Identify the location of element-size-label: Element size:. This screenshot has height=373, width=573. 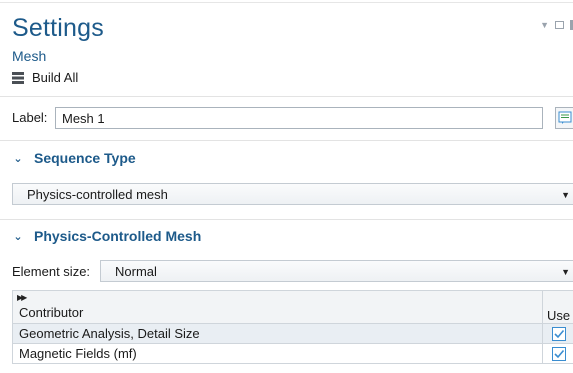
(51, 271).